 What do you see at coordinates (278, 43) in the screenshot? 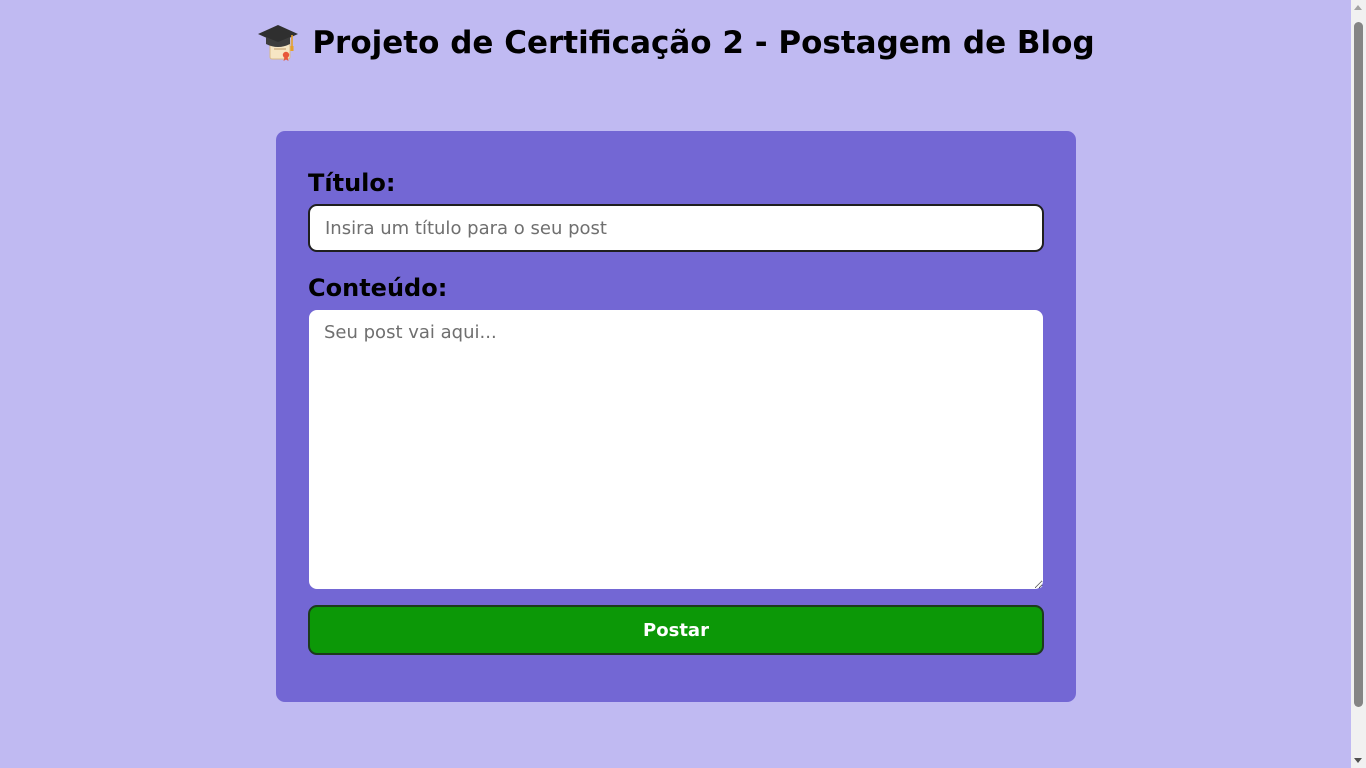
I see `graduation-cap-icon` at bounding box center [278, 43].